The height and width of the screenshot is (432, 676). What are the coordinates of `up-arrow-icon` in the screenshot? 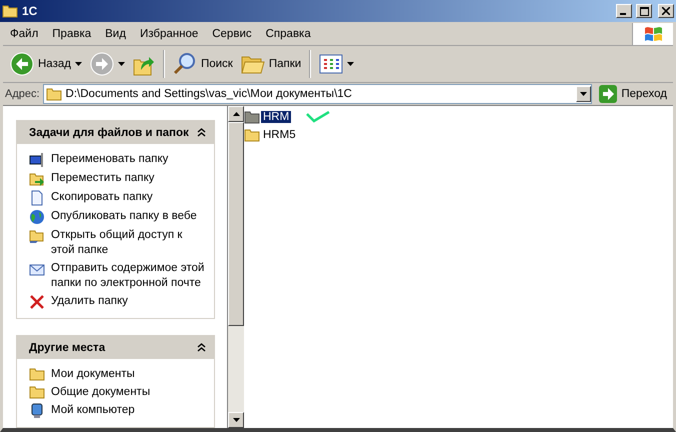 It's located at (236, 114).